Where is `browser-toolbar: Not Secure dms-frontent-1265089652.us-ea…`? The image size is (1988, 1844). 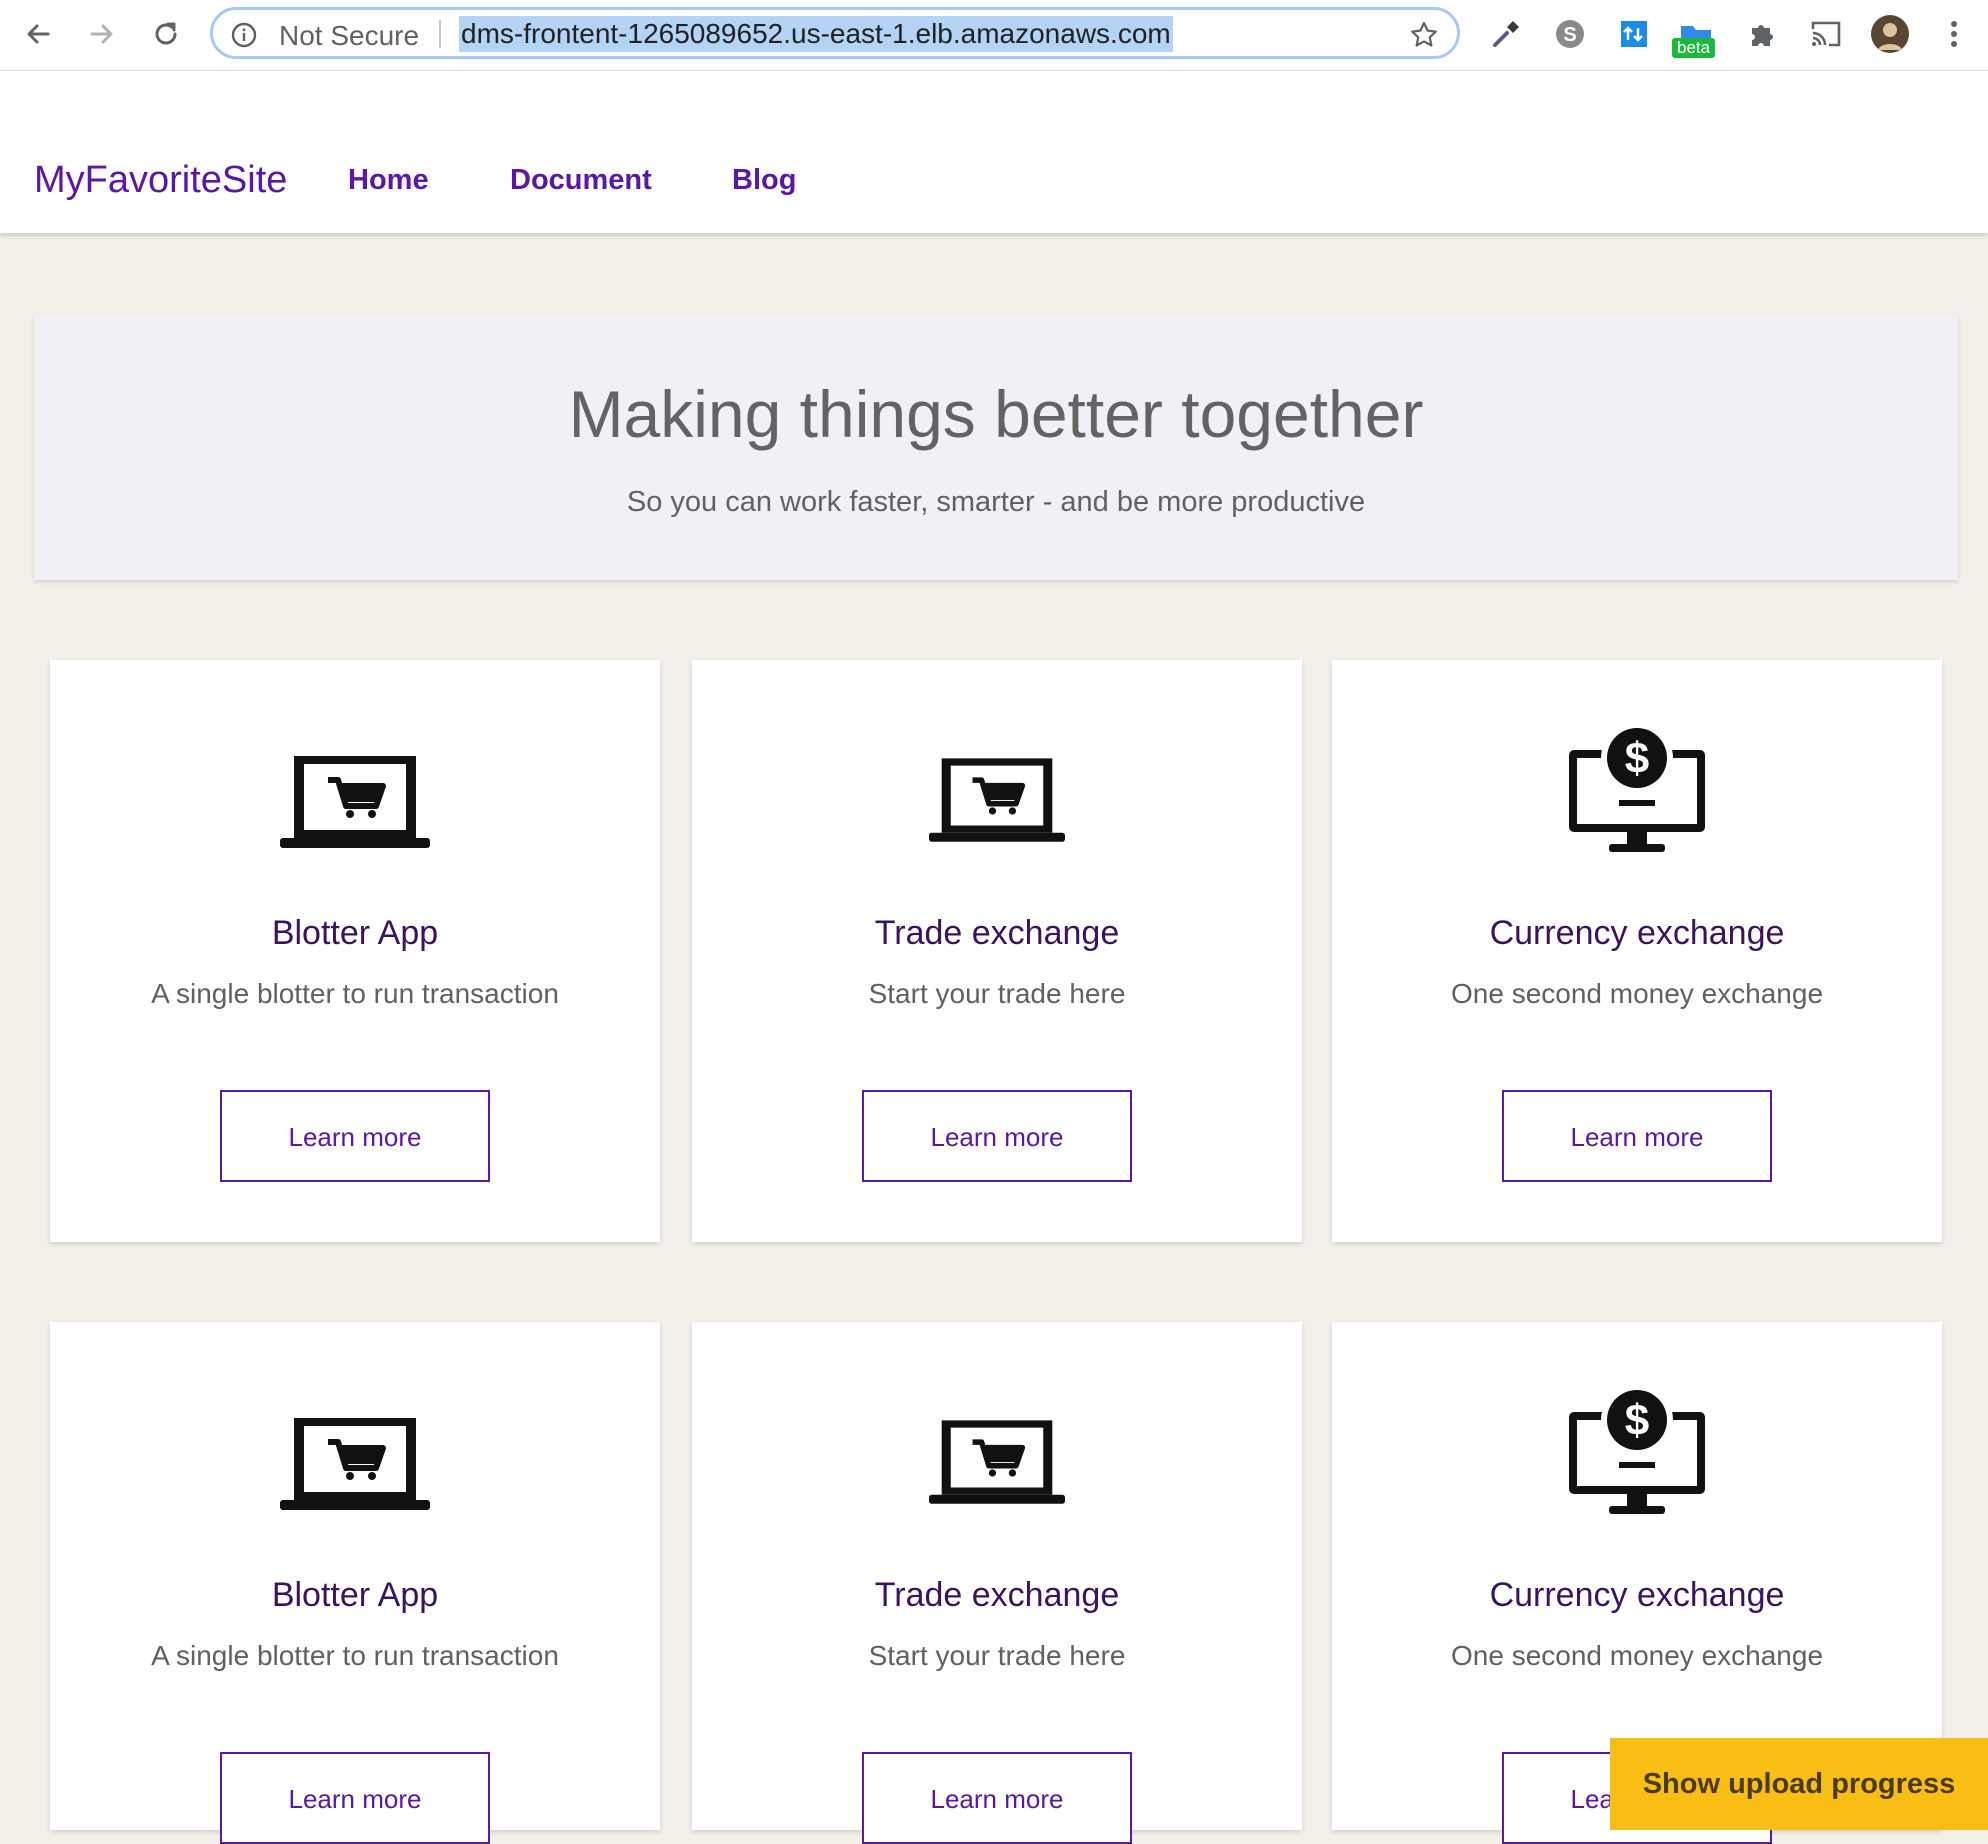
browser-toolbar: Not Secure dms-frontent-1265089652.us-ea… is located at coordinates (994, 35).